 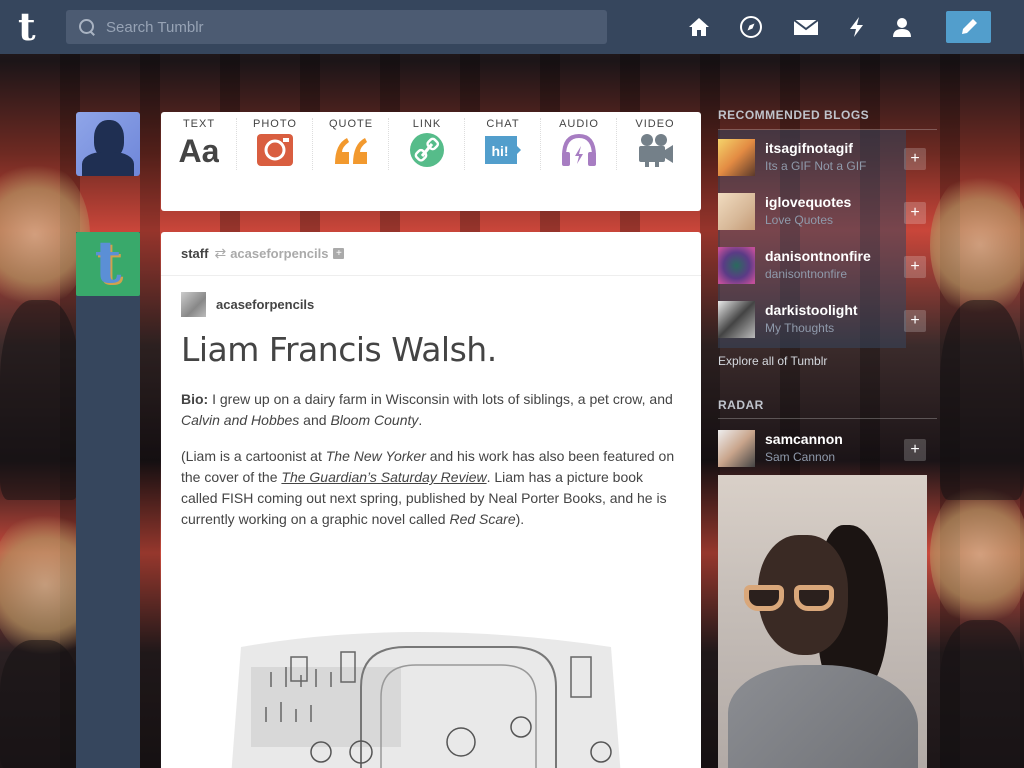 I want to click on divider, so click(x=827, y=418).